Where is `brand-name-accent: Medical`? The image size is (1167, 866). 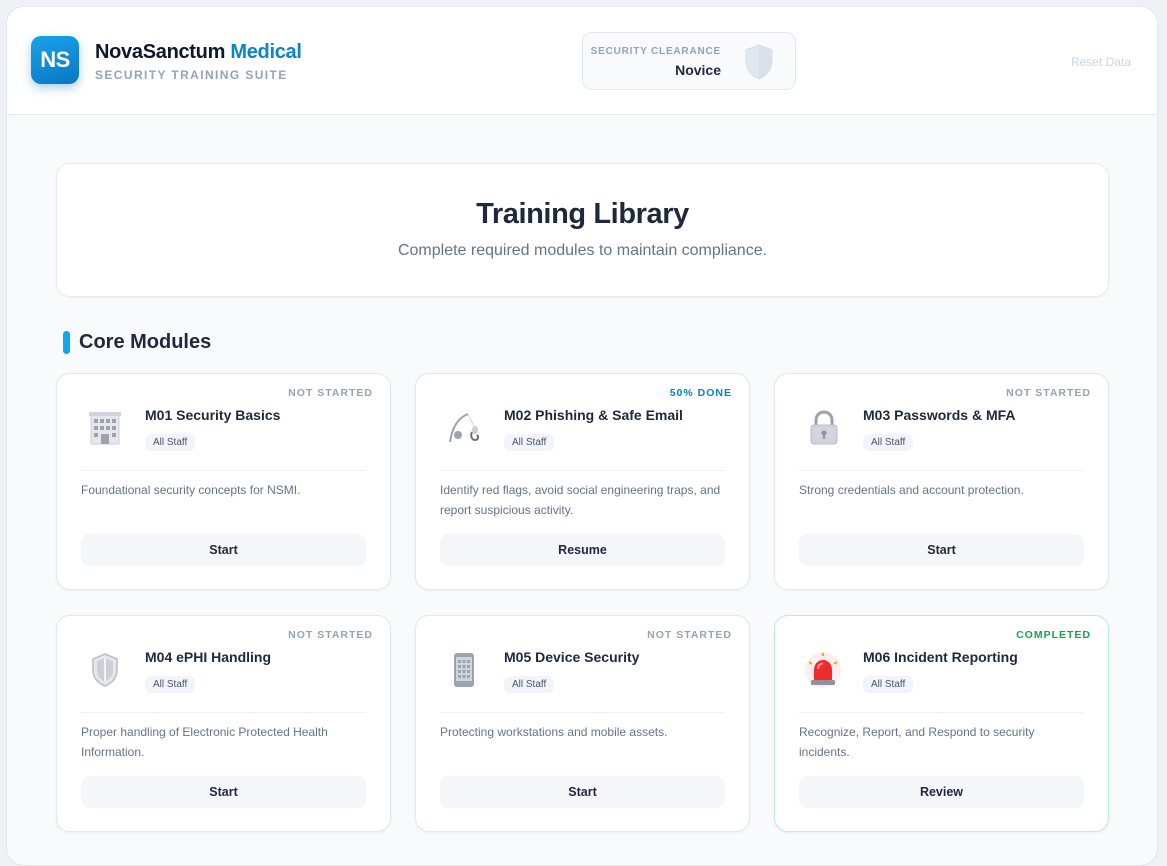
brand-name-accent: Medical is located at coordinates (266, 52).